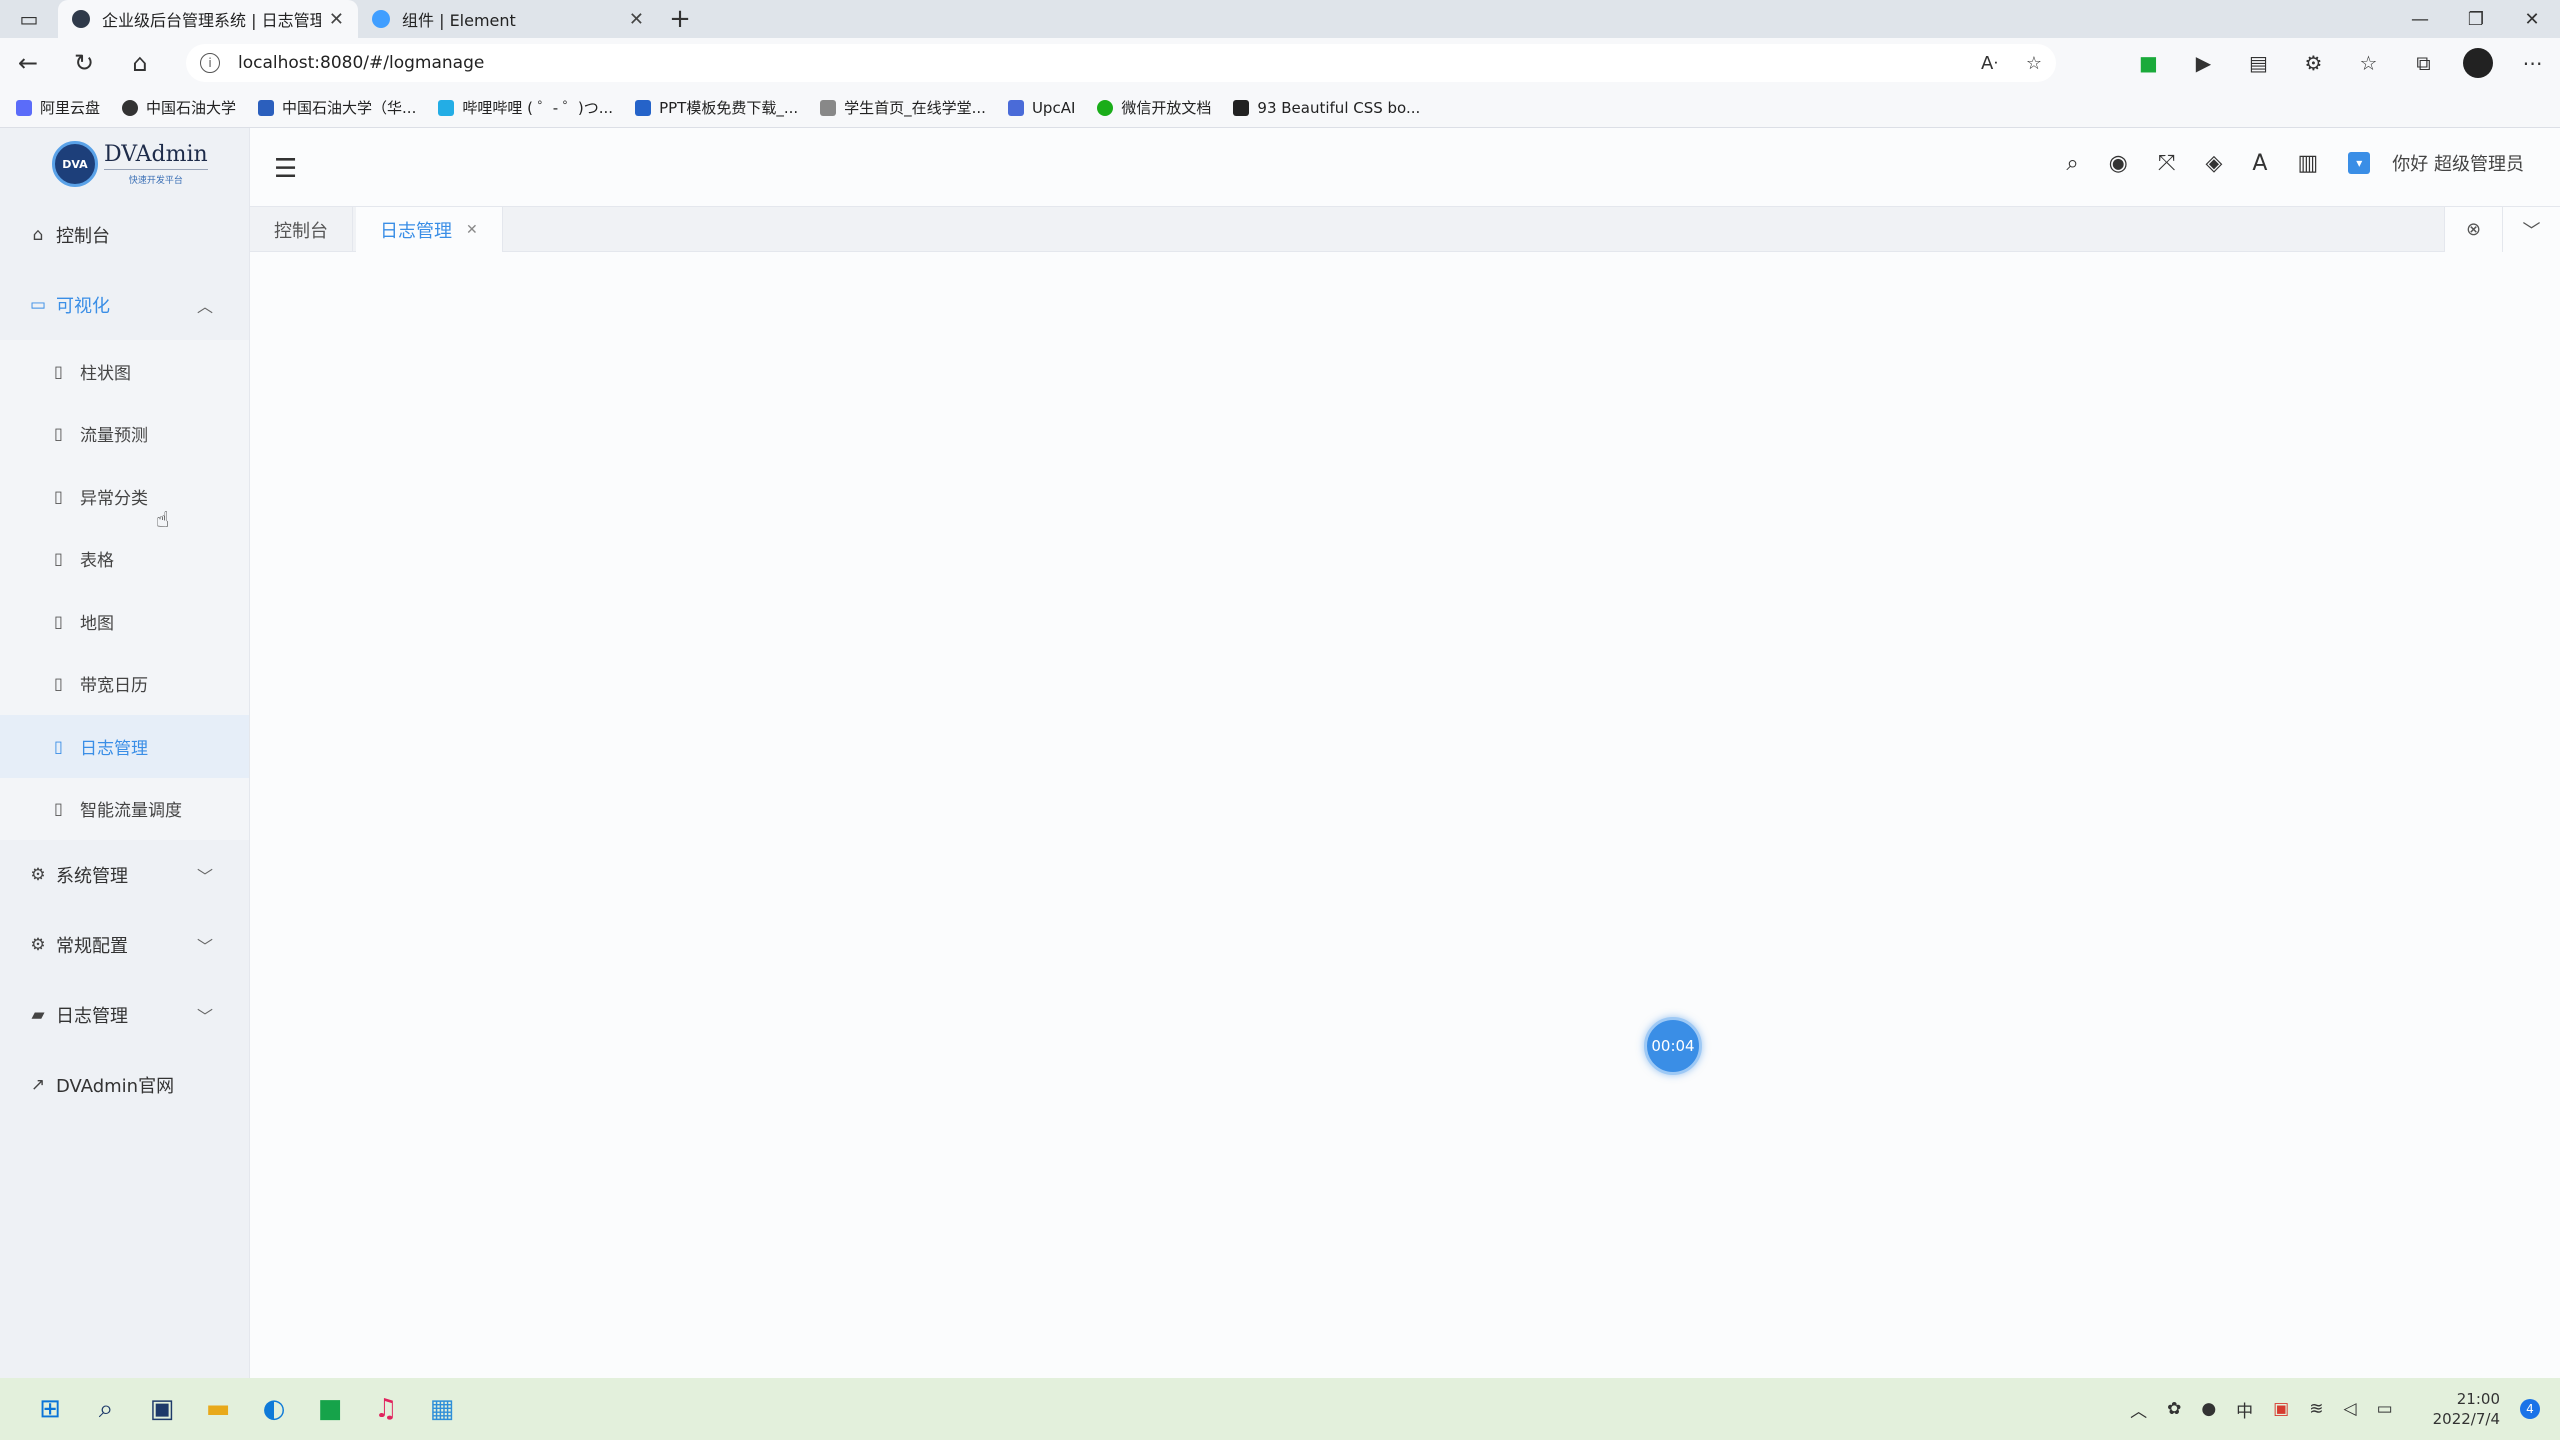  I want to click on tab-actions-icon: ▭, so click(29, 19).